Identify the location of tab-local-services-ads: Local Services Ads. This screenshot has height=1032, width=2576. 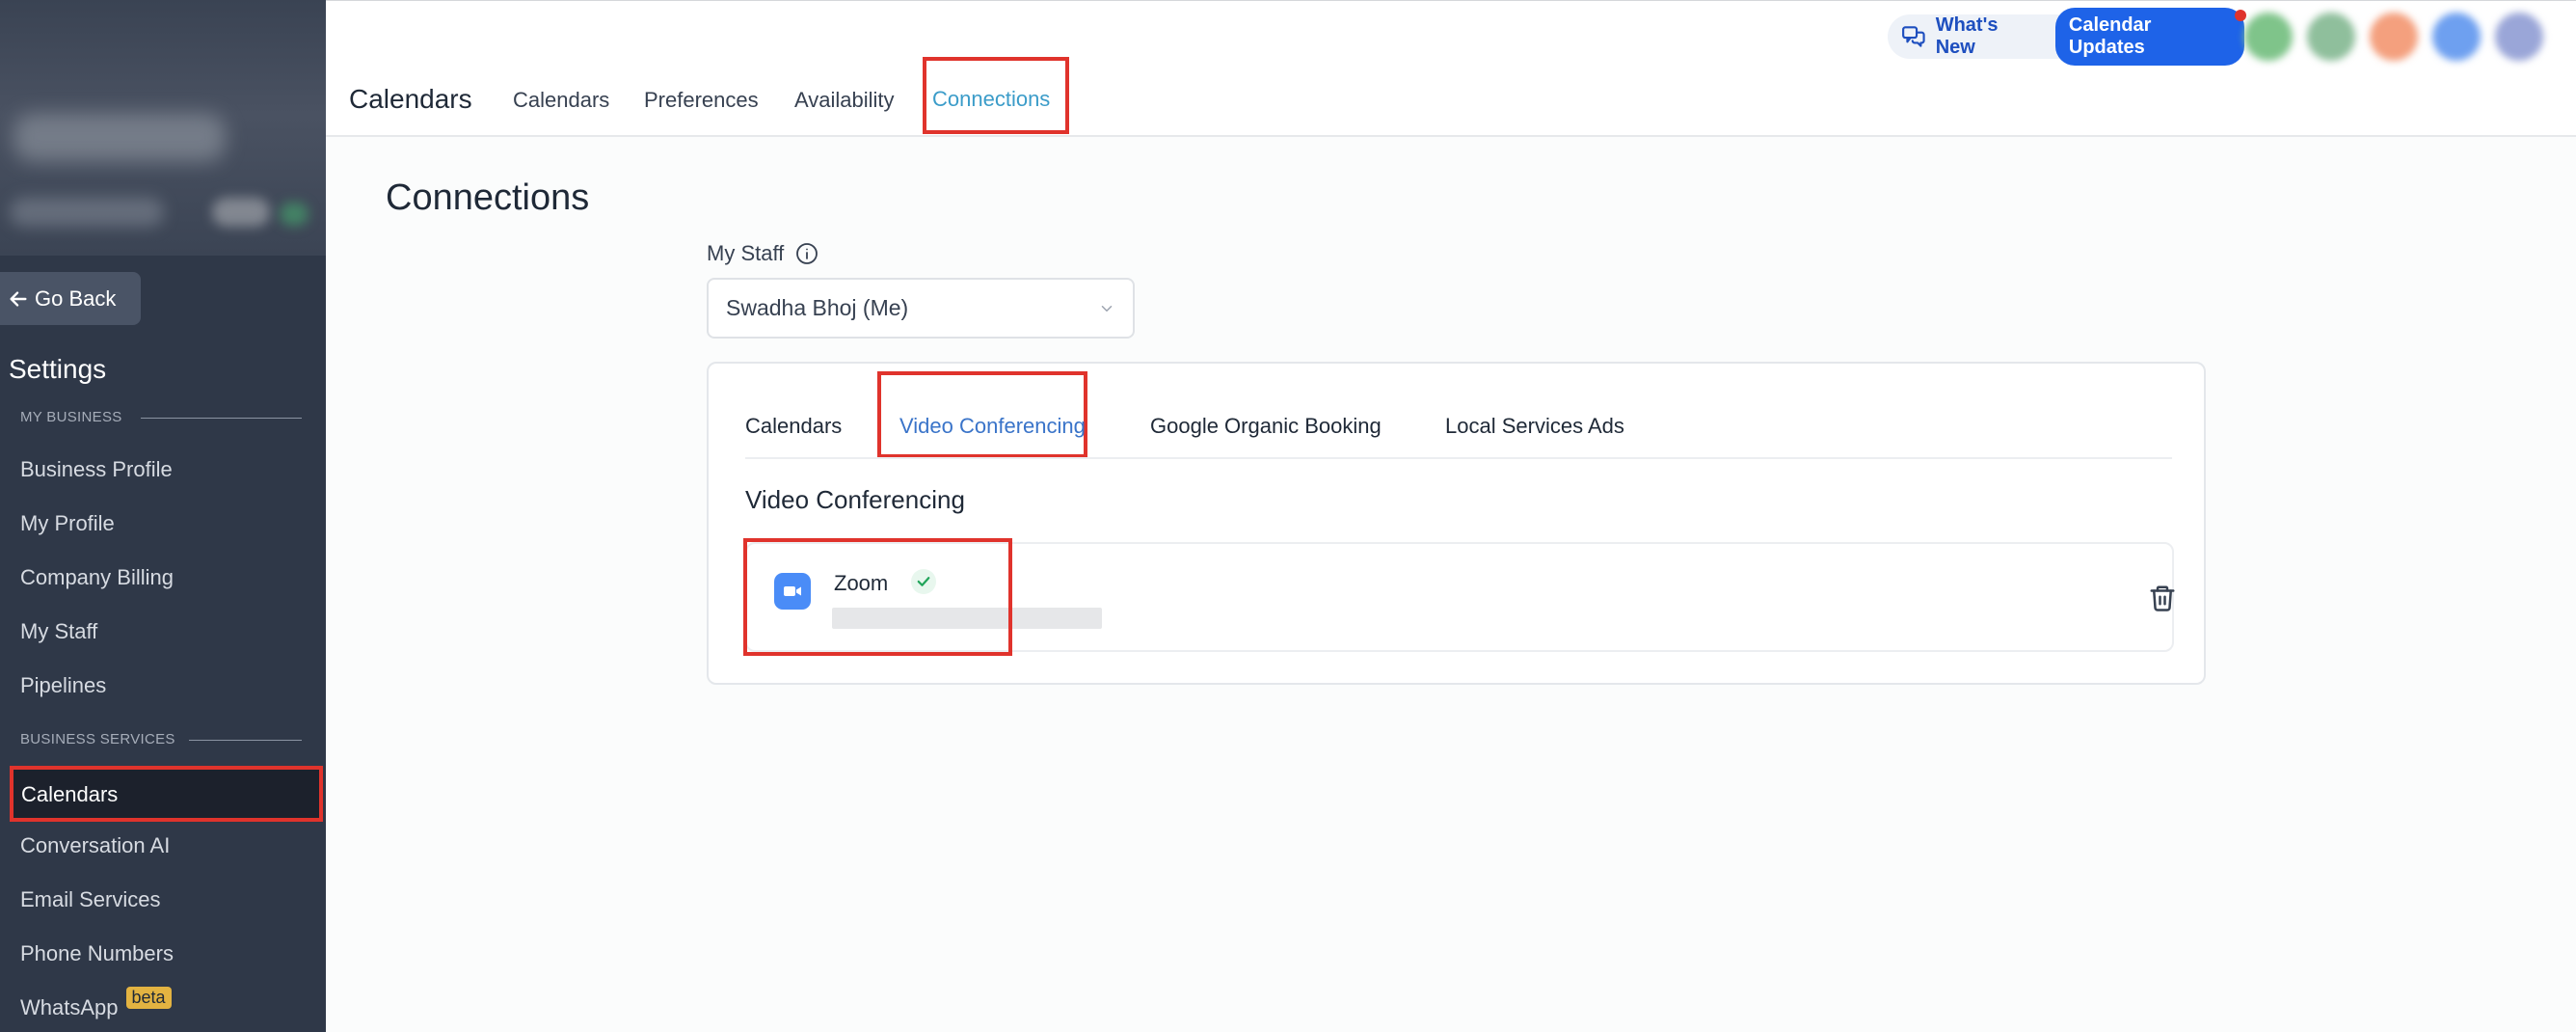
(1535, 427).